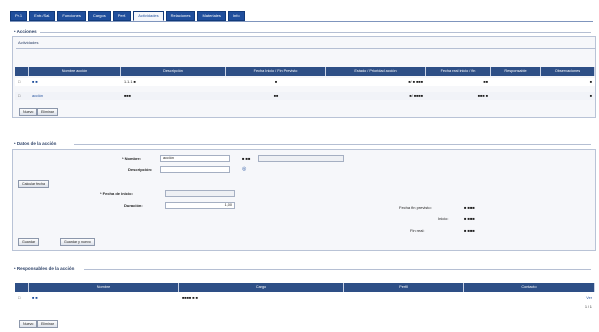  I want to click on tab-underline, so click(301, 21).